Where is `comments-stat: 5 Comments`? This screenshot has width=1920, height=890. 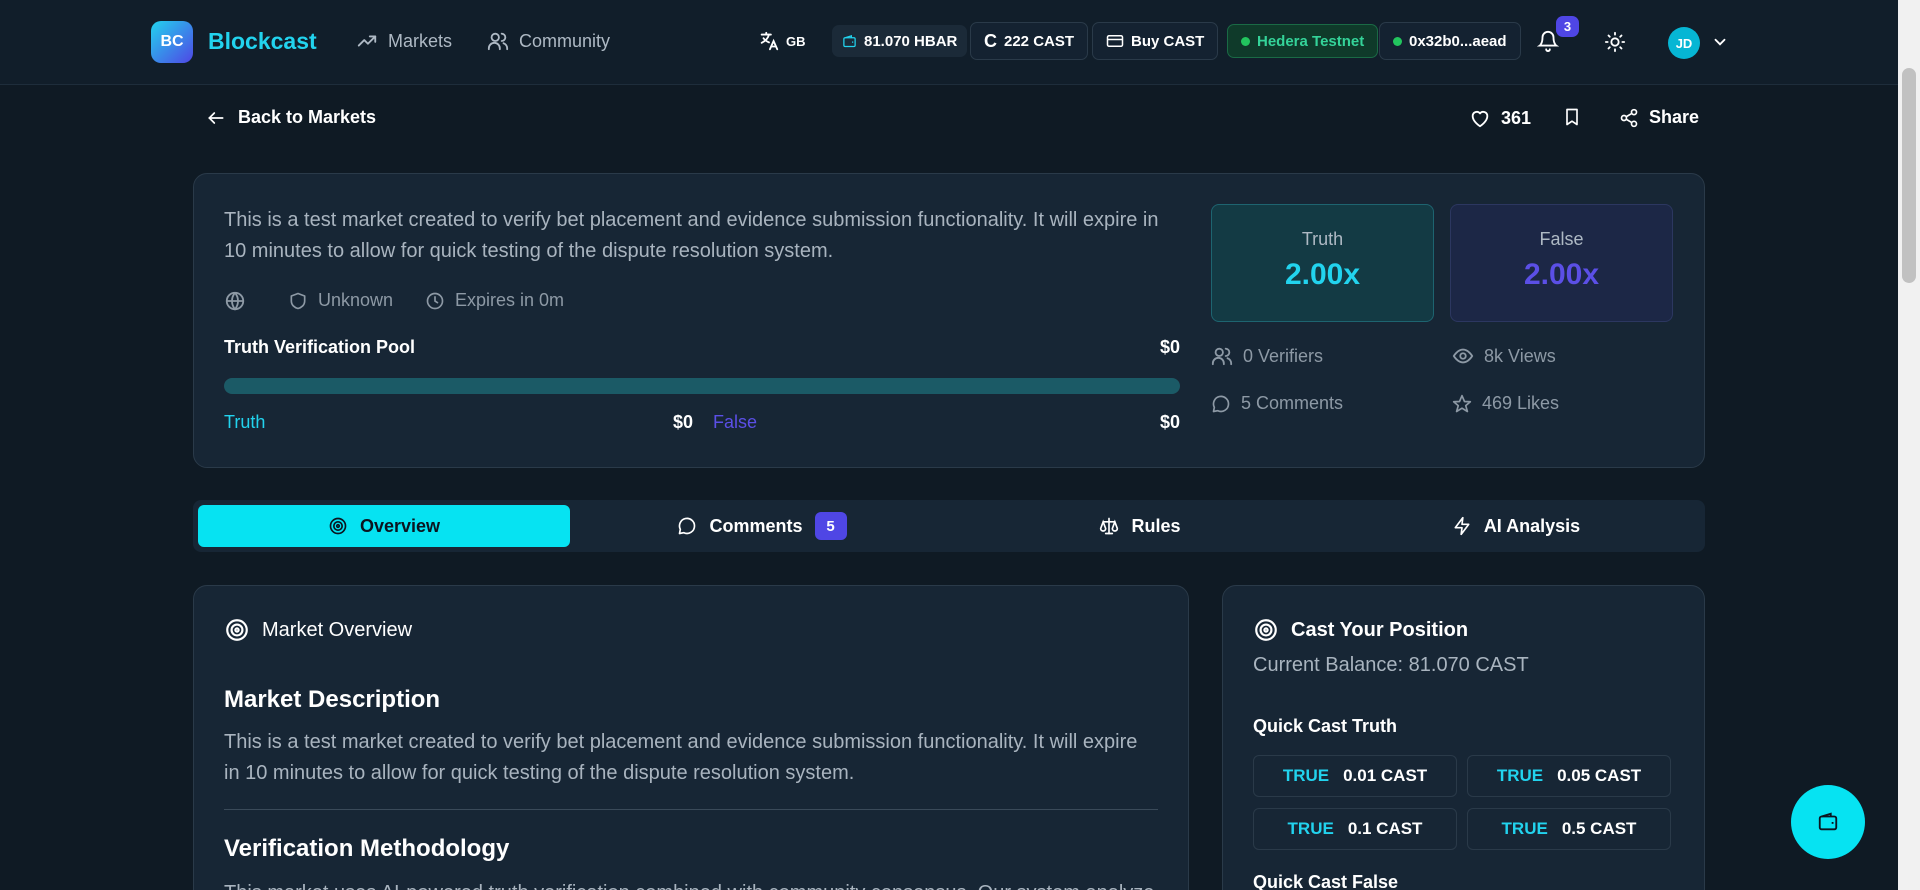
comments-stat: 5 Comments is located at coordinates (1277, 403).